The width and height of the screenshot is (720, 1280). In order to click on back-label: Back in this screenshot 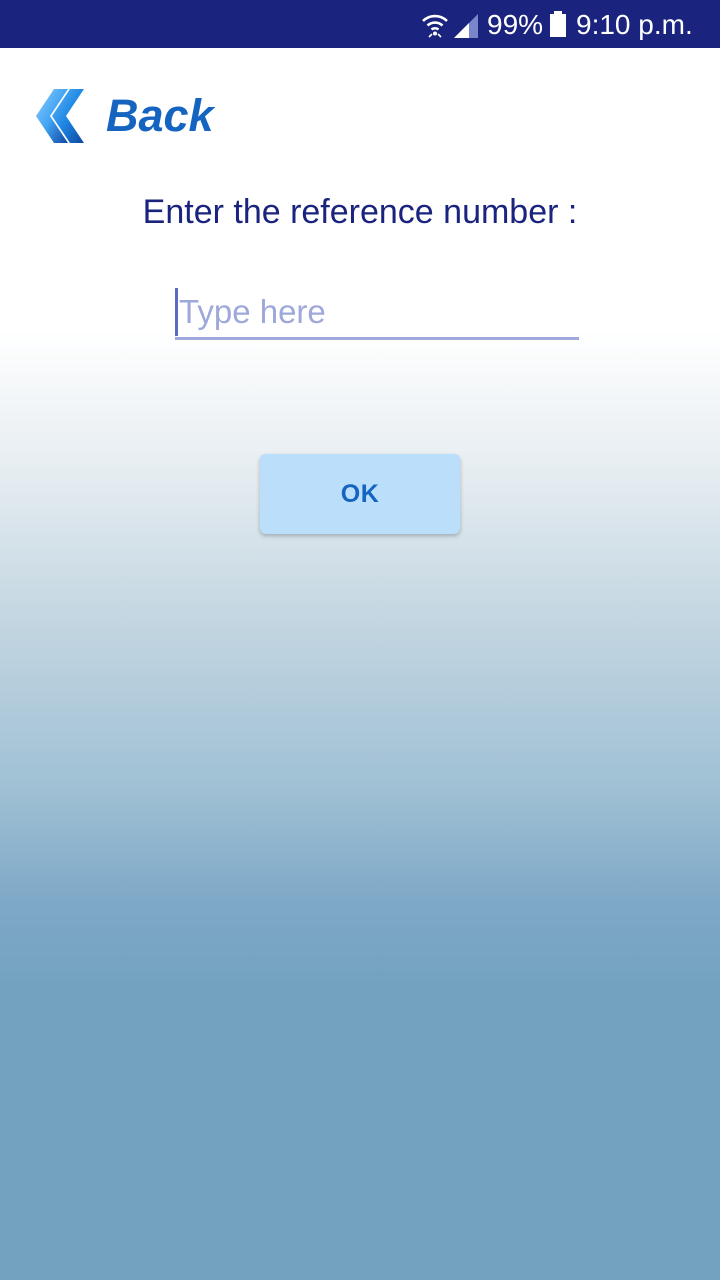, I will do `click(160, 115)`.